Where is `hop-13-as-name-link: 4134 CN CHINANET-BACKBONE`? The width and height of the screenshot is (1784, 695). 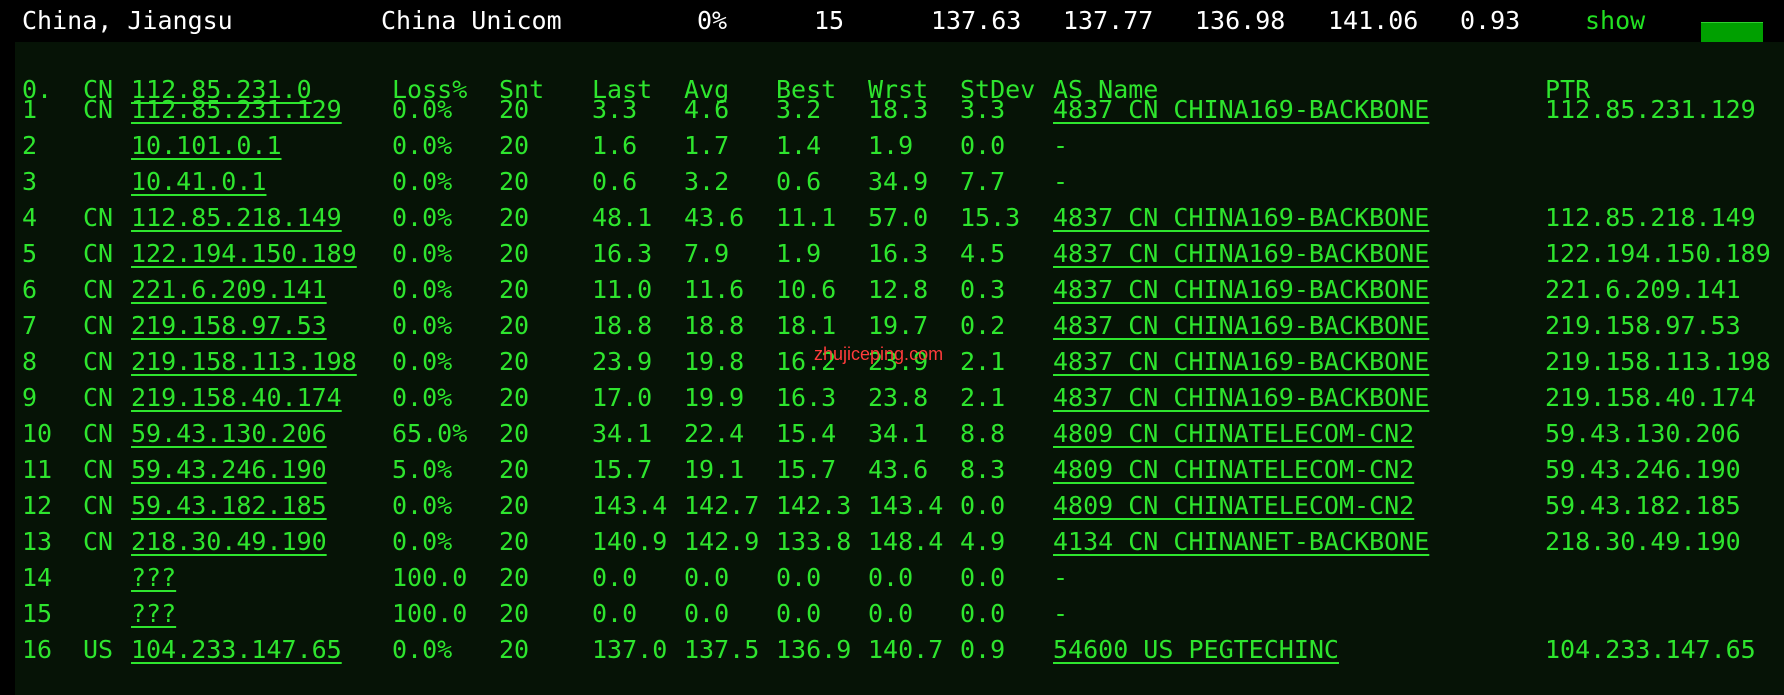 hop-13-as-name-link: 4134 CN CHINANET-BACKBONE is located at coordinates (1241, 542).